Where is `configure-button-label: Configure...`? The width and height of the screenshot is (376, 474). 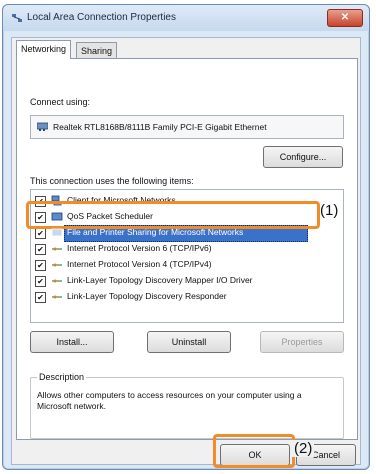
configure-button-label: Configure... is located at coordinates (303, 157).